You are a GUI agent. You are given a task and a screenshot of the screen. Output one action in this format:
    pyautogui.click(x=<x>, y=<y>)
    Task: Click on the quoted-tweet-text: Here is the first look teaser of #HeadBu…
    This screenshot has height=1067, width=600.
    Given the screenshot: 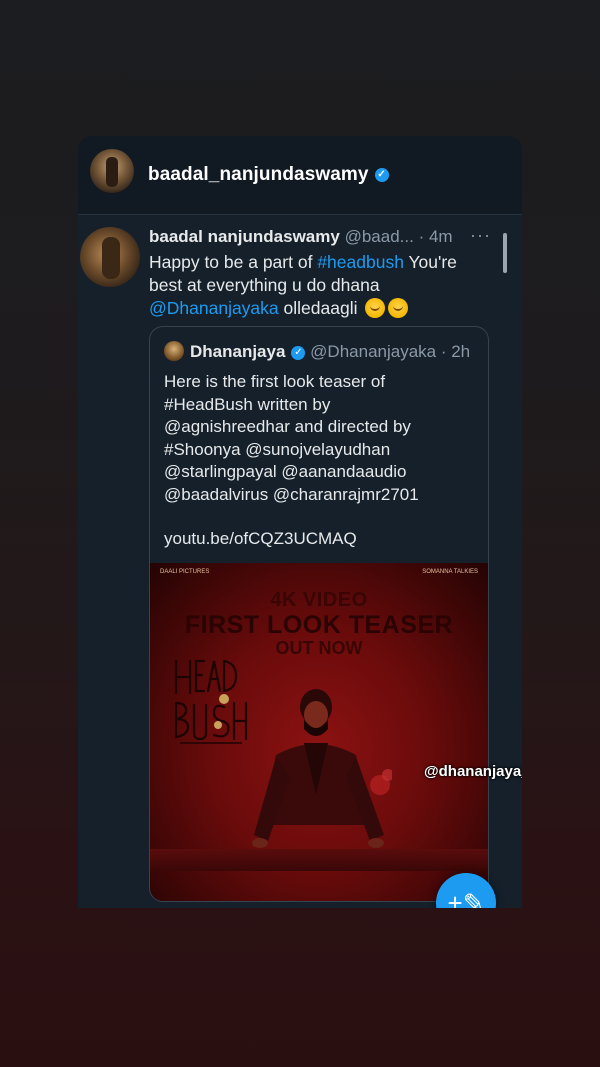 What is the action you would take?
    pyautogui.click(x=291, y=438)
    